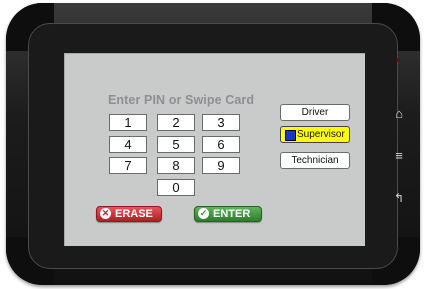 The width and height of the screenshot is (428, 289). Describe the element at coordinates (176, 165) in the screenshot. I see `key-8: 8` at that location.